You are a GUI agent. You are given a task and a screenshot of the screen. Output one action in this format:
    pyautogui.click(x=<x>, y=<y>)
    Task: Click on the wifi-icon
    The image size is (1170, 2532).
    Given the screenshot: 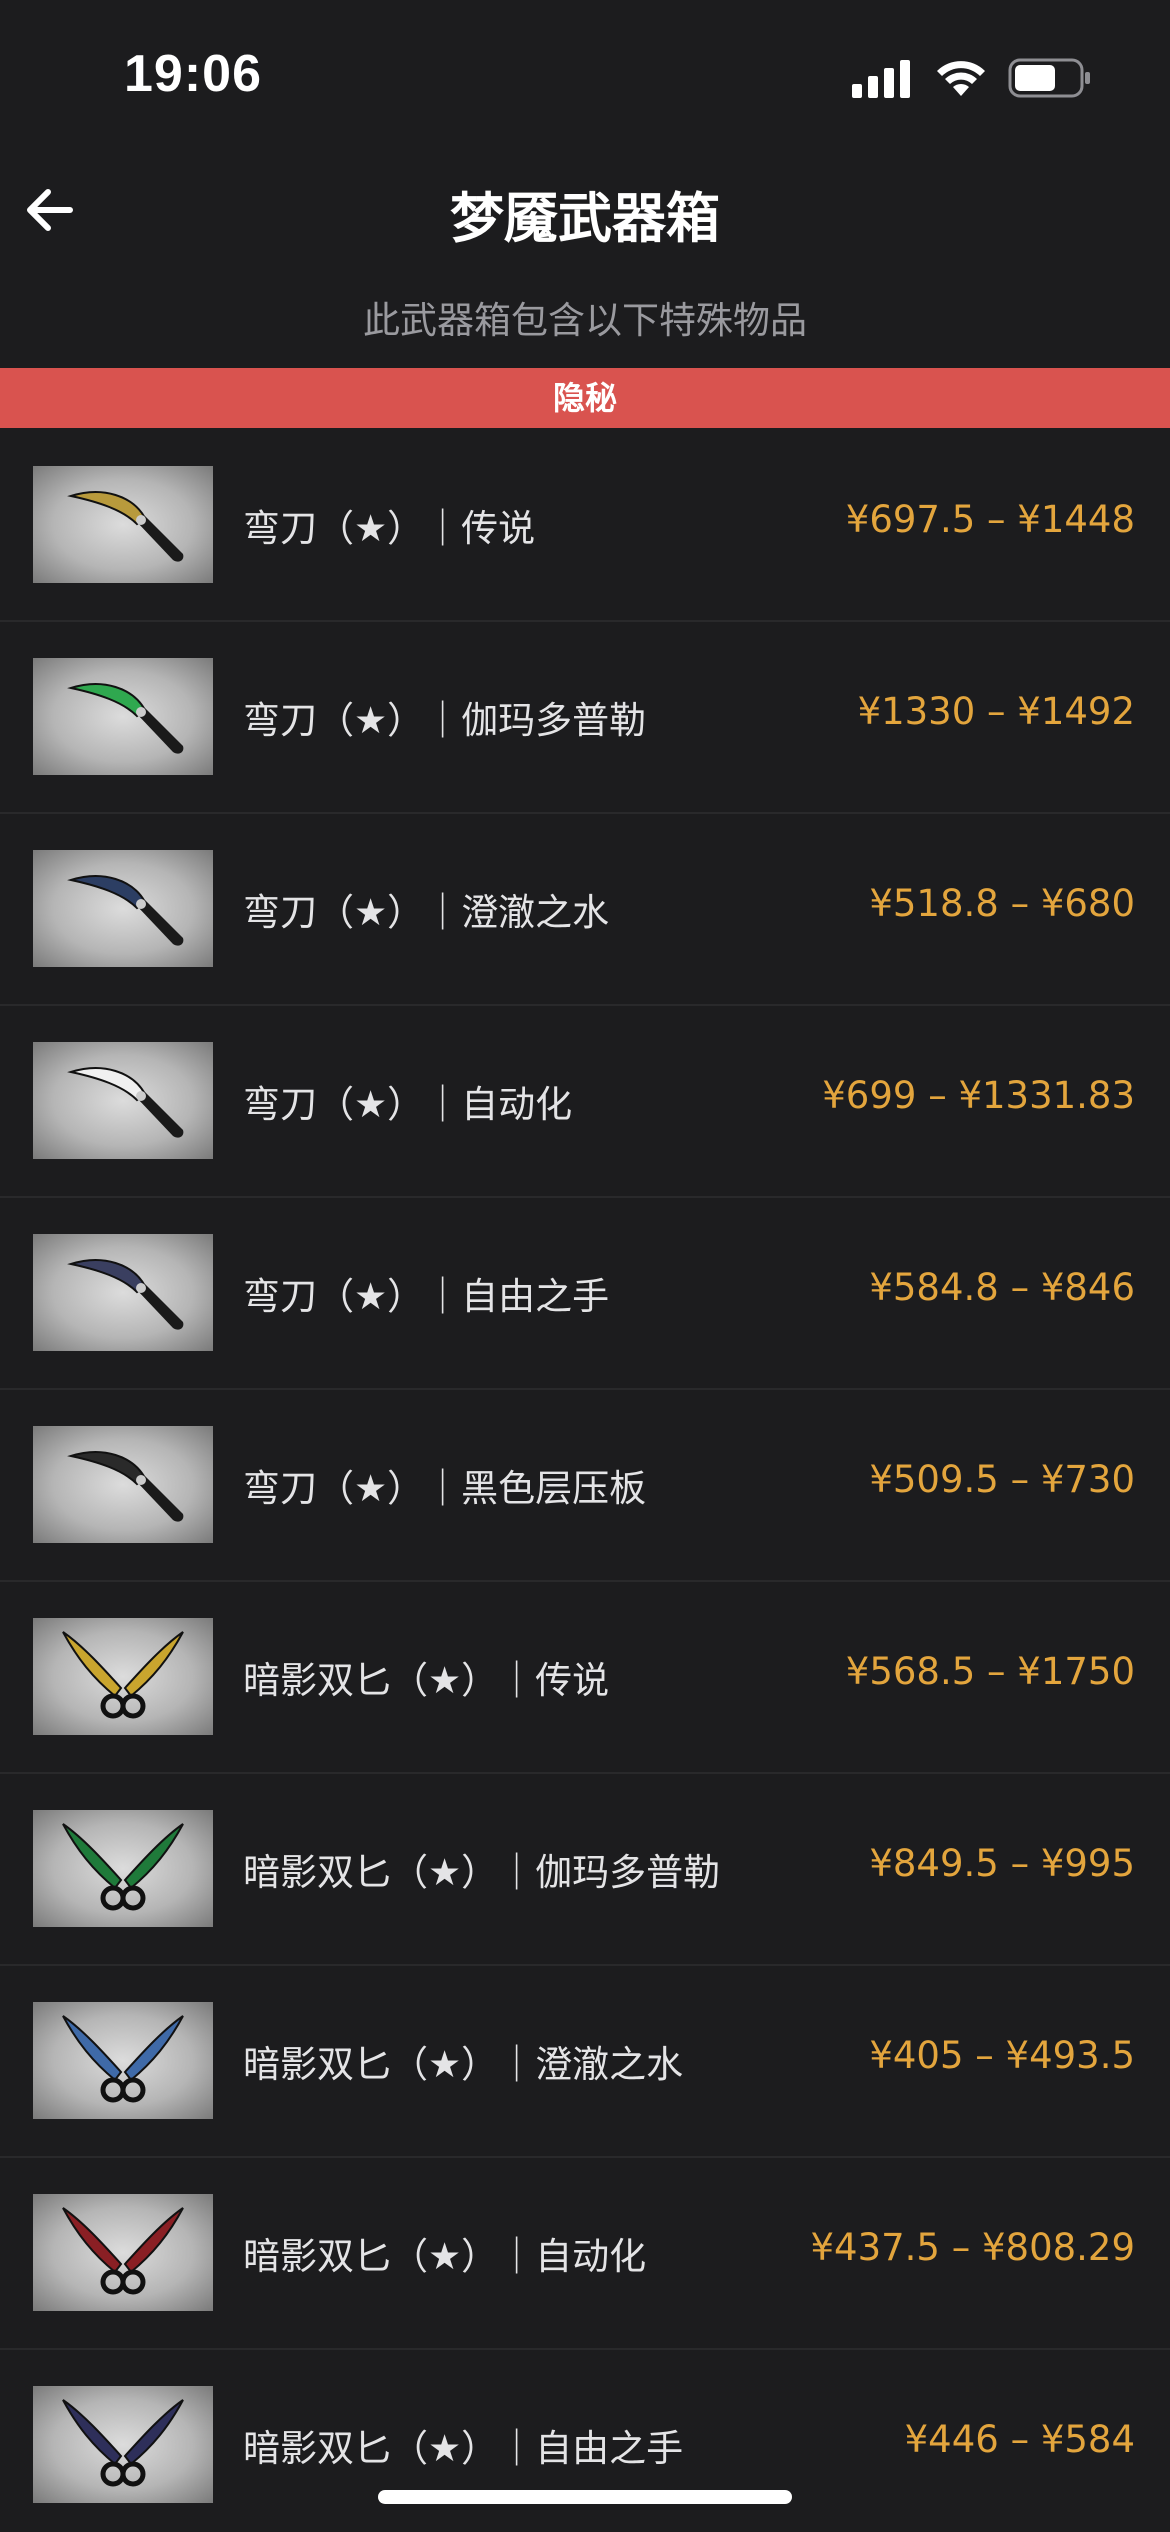 What is the action you would take?
    pyautogui.click(x=961, y=78)
    